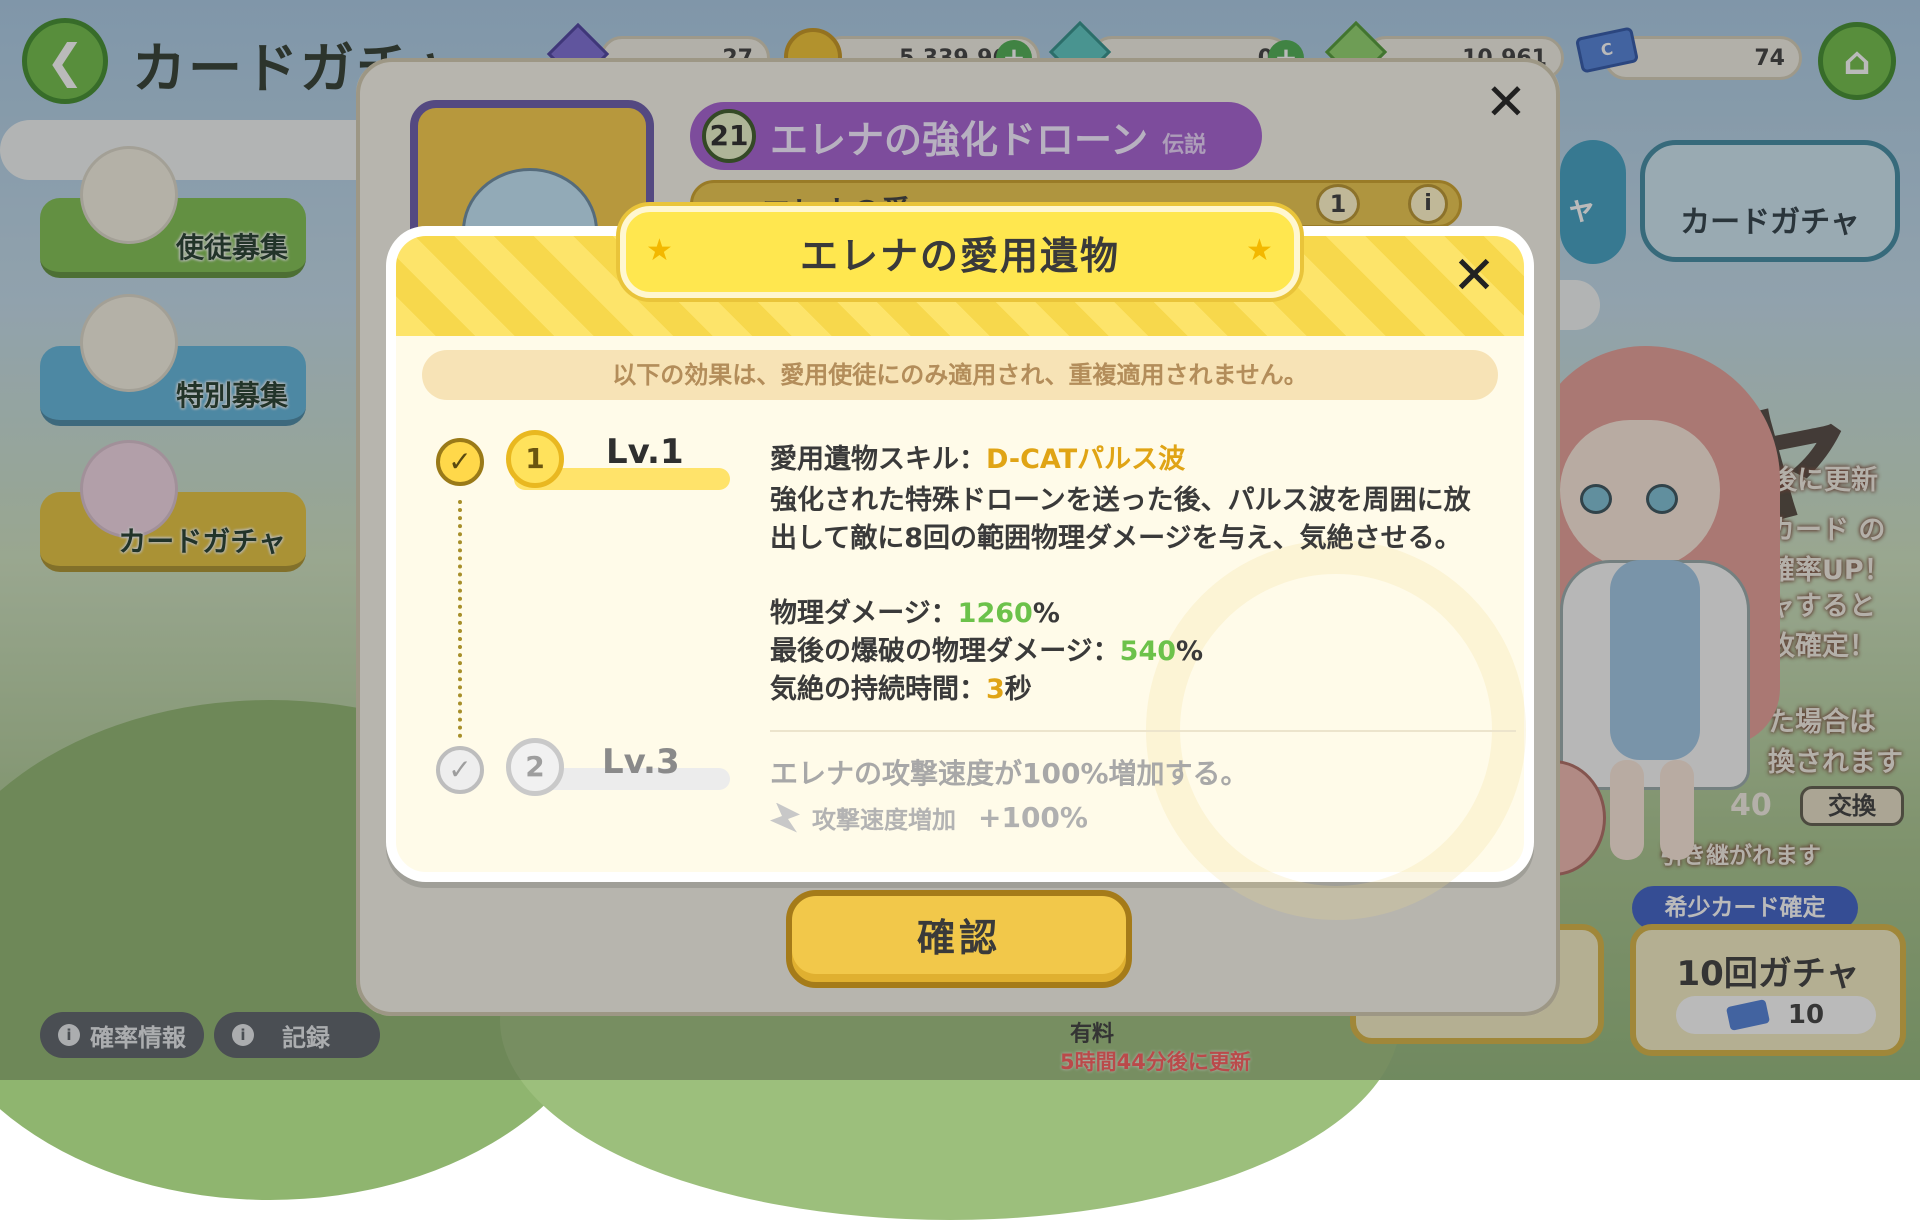  What do you see at coordinates (960, 375) in the screenshot?
I see `notice-banner: 以下の効果は、愛用使徒にのみ適用され、重複適用されません。` at bounding box center [960, 375].